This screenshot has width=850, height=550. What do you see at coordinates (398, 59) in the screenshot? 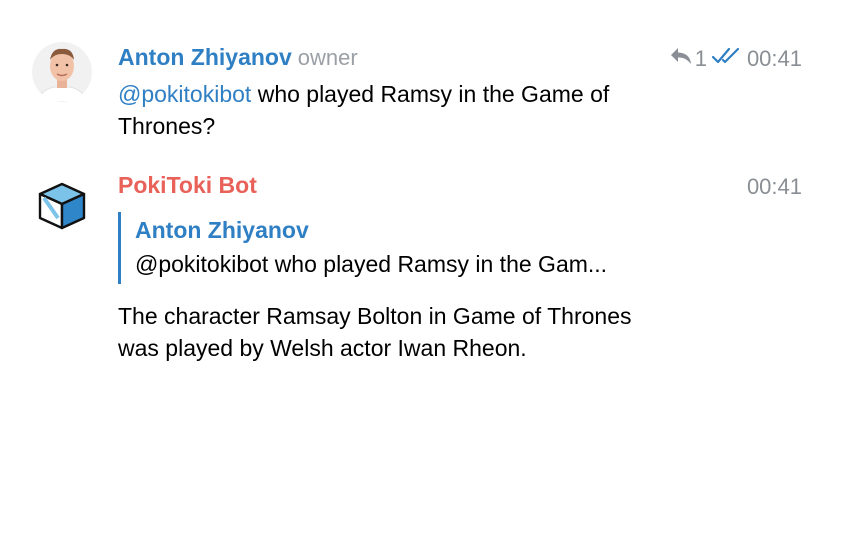
I see `message-header: Anton Zhiyanov owner` at bounding box center [398, 59].